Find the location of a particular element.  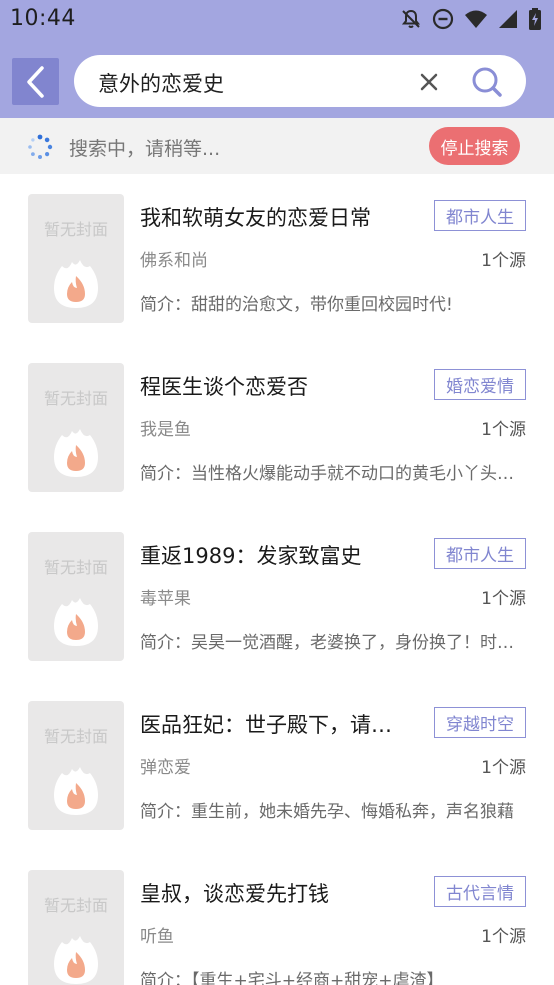

book-title: 程医生谈个恋爱否 is located at coordinates (224, 387).